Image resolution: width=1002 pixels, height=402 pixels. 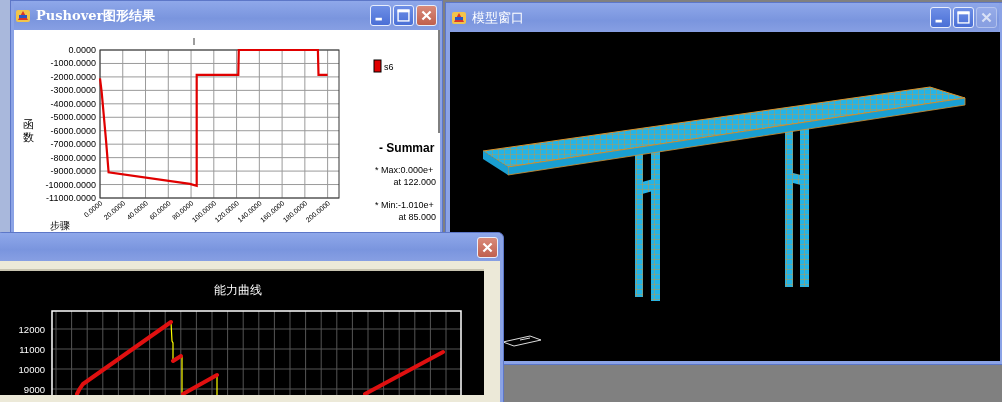 I want to click on tick-label: 11000, so click(x=32, y=349).